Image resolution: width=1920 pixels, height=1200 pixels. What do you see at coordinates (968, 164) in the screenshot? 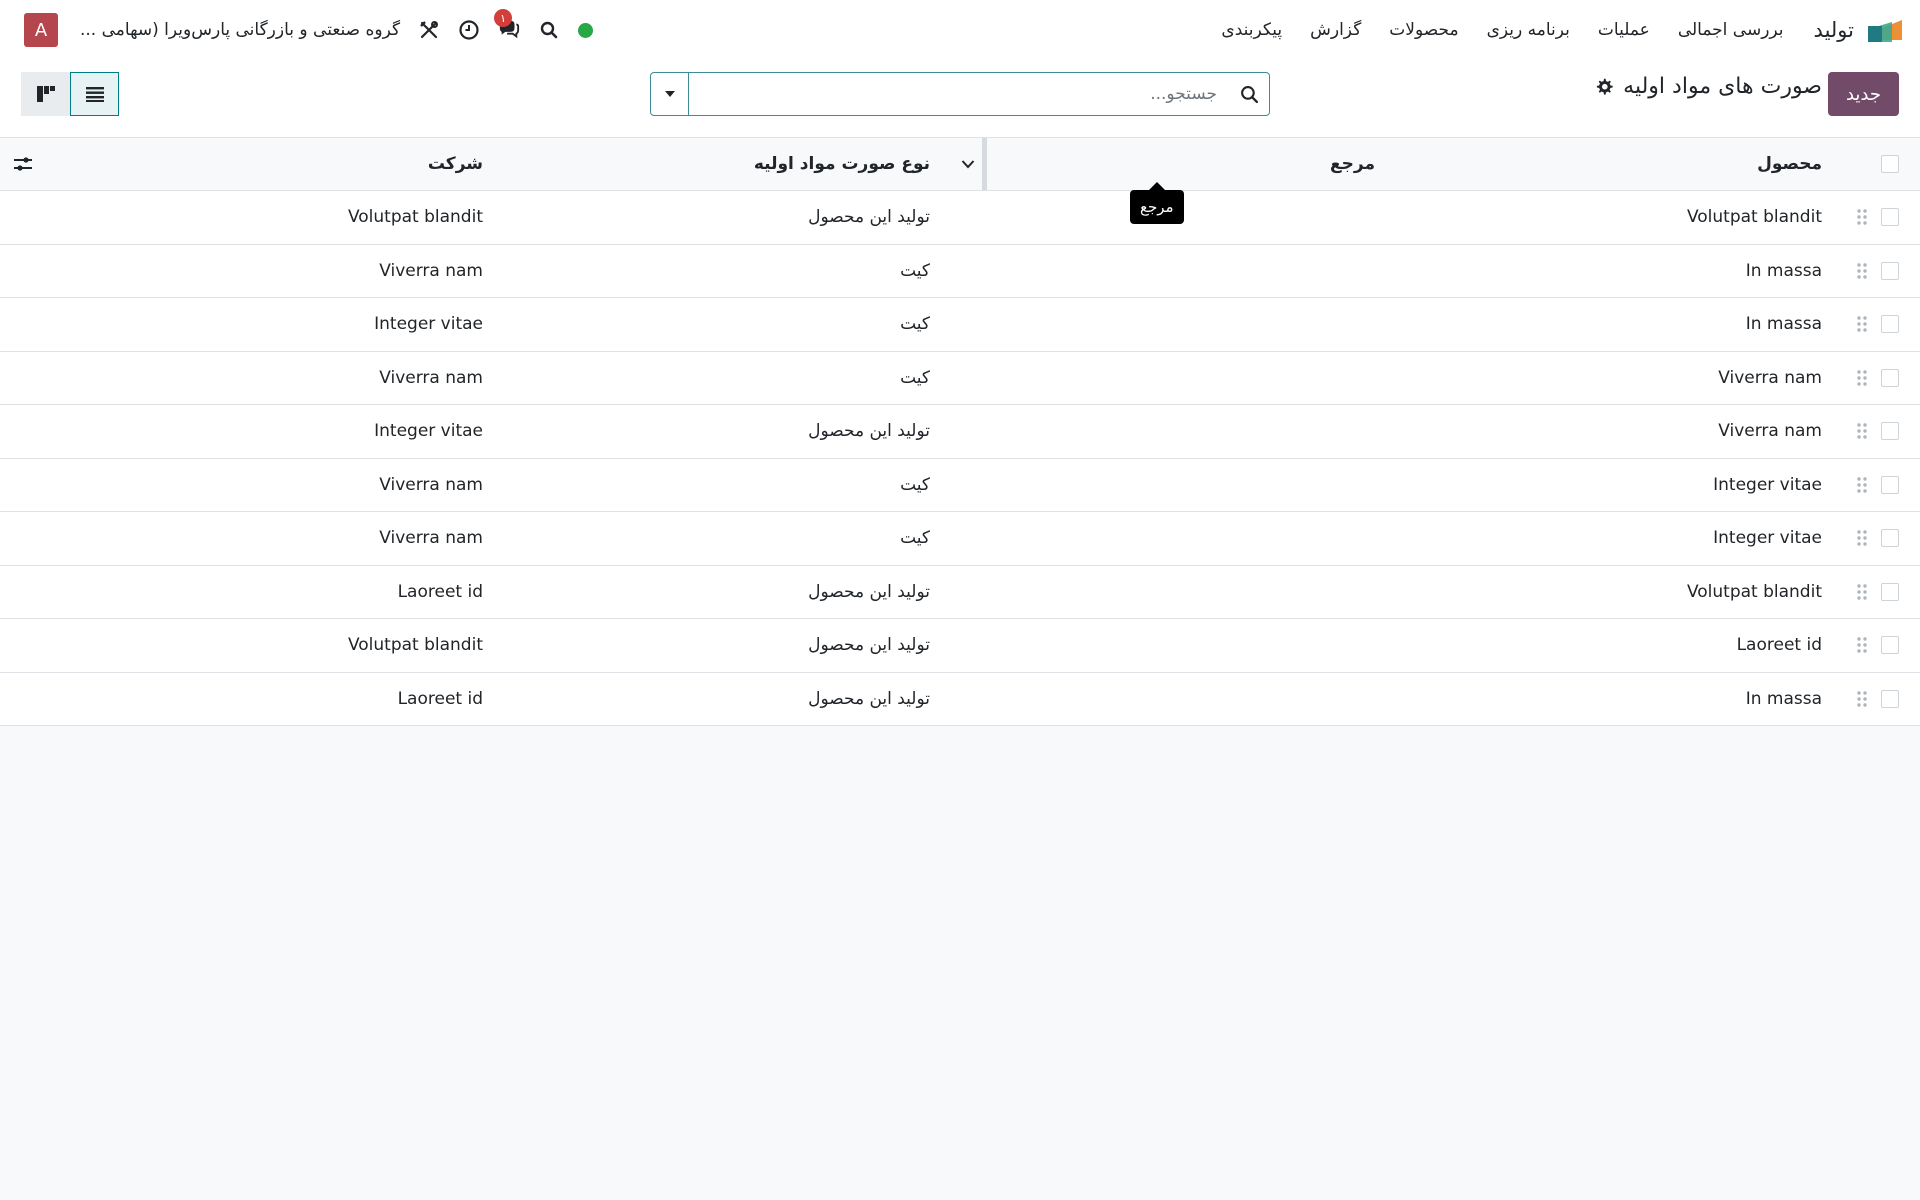
I see `chevron-down-icon` at bounding box center [968, 164].